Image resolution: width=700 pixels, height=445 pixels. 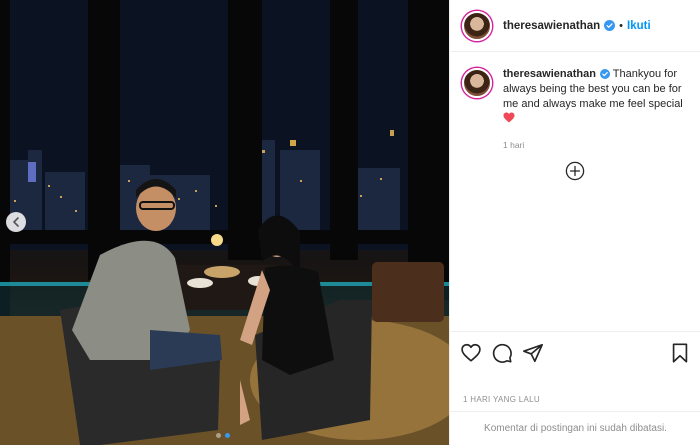 I want to click on carousel-indicator, so click(x=223, y=435).